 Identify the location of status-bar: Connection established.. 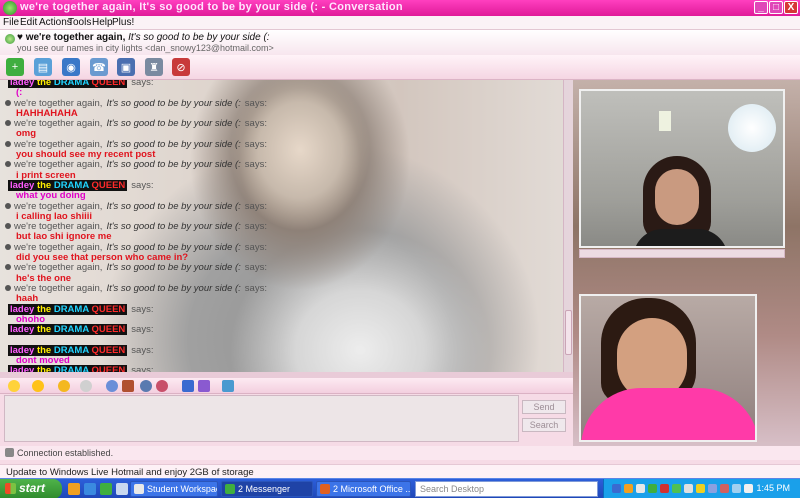
(400, 453).